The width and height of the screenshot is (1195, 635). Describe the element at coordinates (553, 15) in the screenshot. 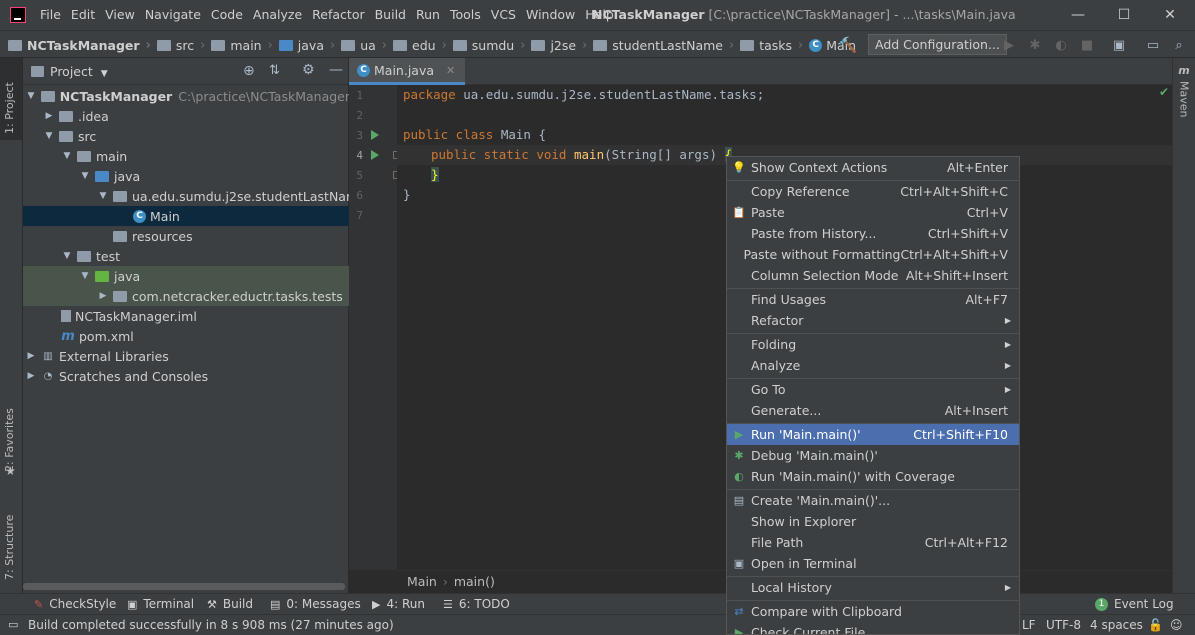

I see `menu-window: Window` at that location.